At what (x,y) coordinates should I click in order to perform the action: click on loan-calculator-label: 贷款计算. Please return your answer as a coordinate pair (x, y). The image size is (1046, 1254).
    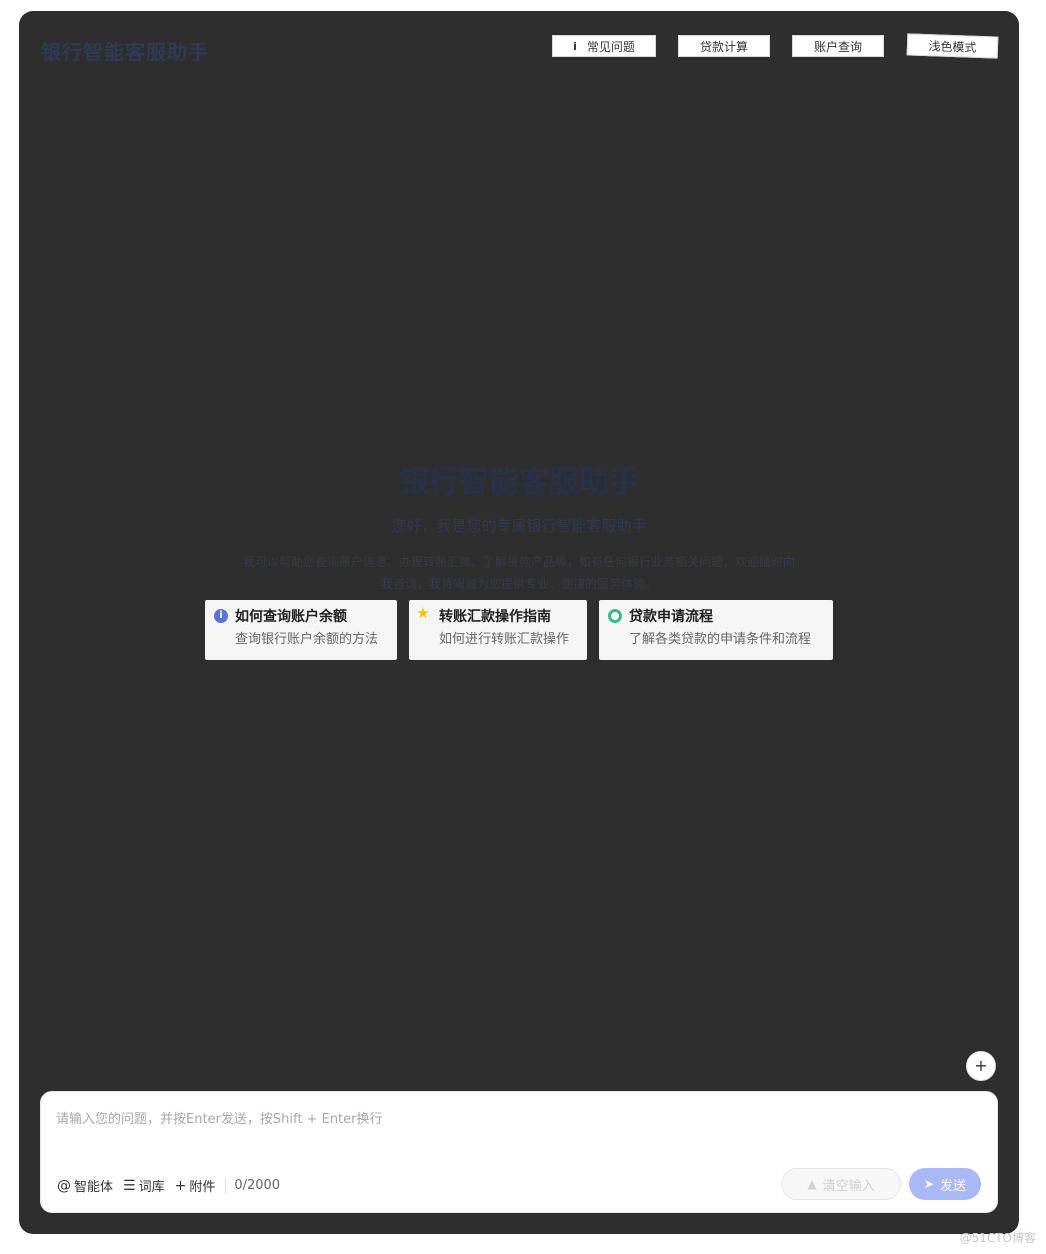
    Looking at the image, I should click on (723, 46).